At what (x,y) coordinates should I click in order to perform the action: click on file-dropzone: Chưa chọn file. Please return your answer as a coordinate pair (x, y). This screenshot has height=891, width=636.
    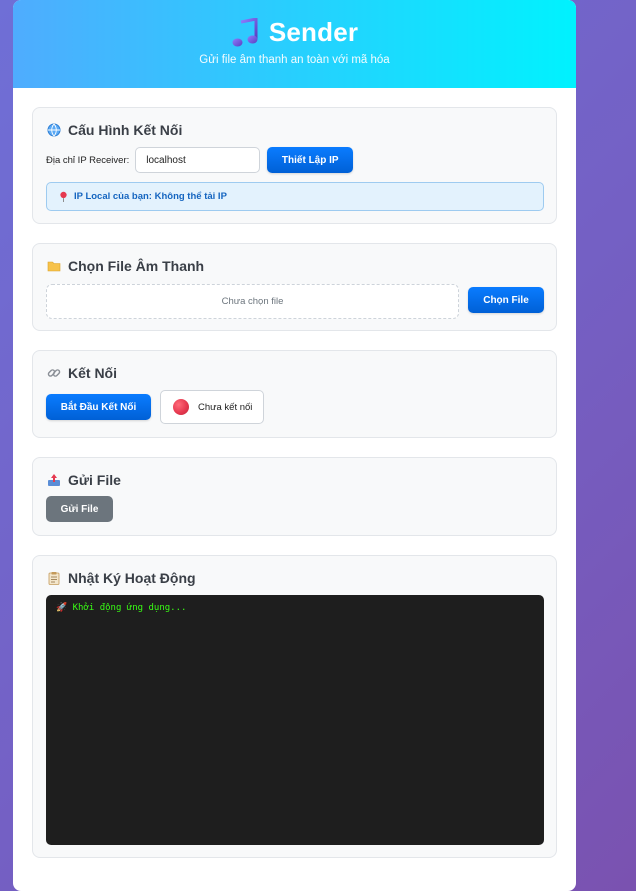
    Looking at the image, I should click on (252, 301).